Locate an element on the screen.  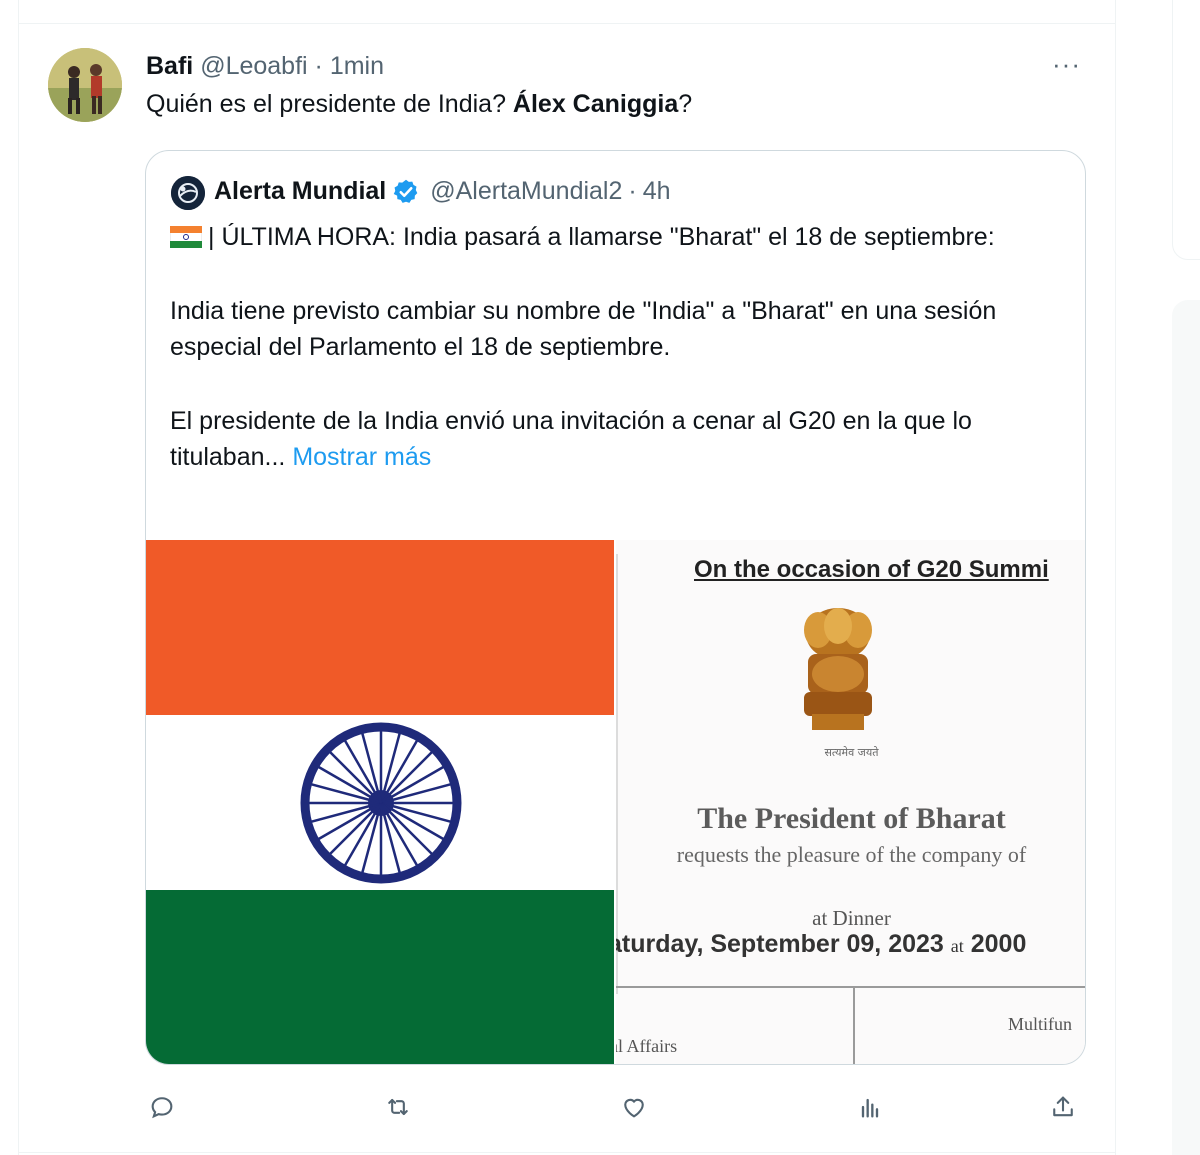
show-more-link: Mostrar más is located at coordinates (361, 457).